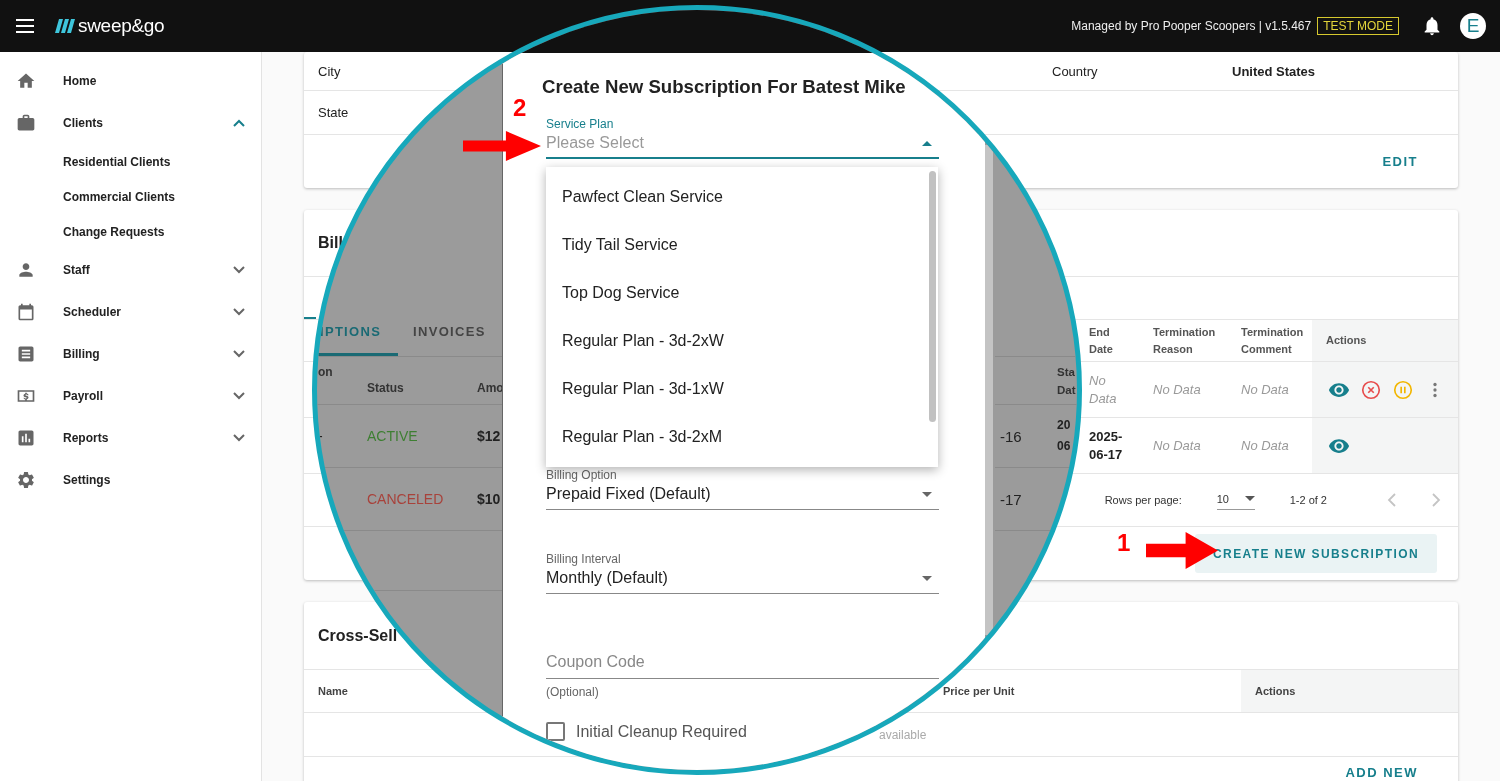 The height and width of the screenshot is (781, 1500). What do you see at coordinates (320, 436) in the screenshot?
I see `table-cell: -` at bounding box center [320, 436].